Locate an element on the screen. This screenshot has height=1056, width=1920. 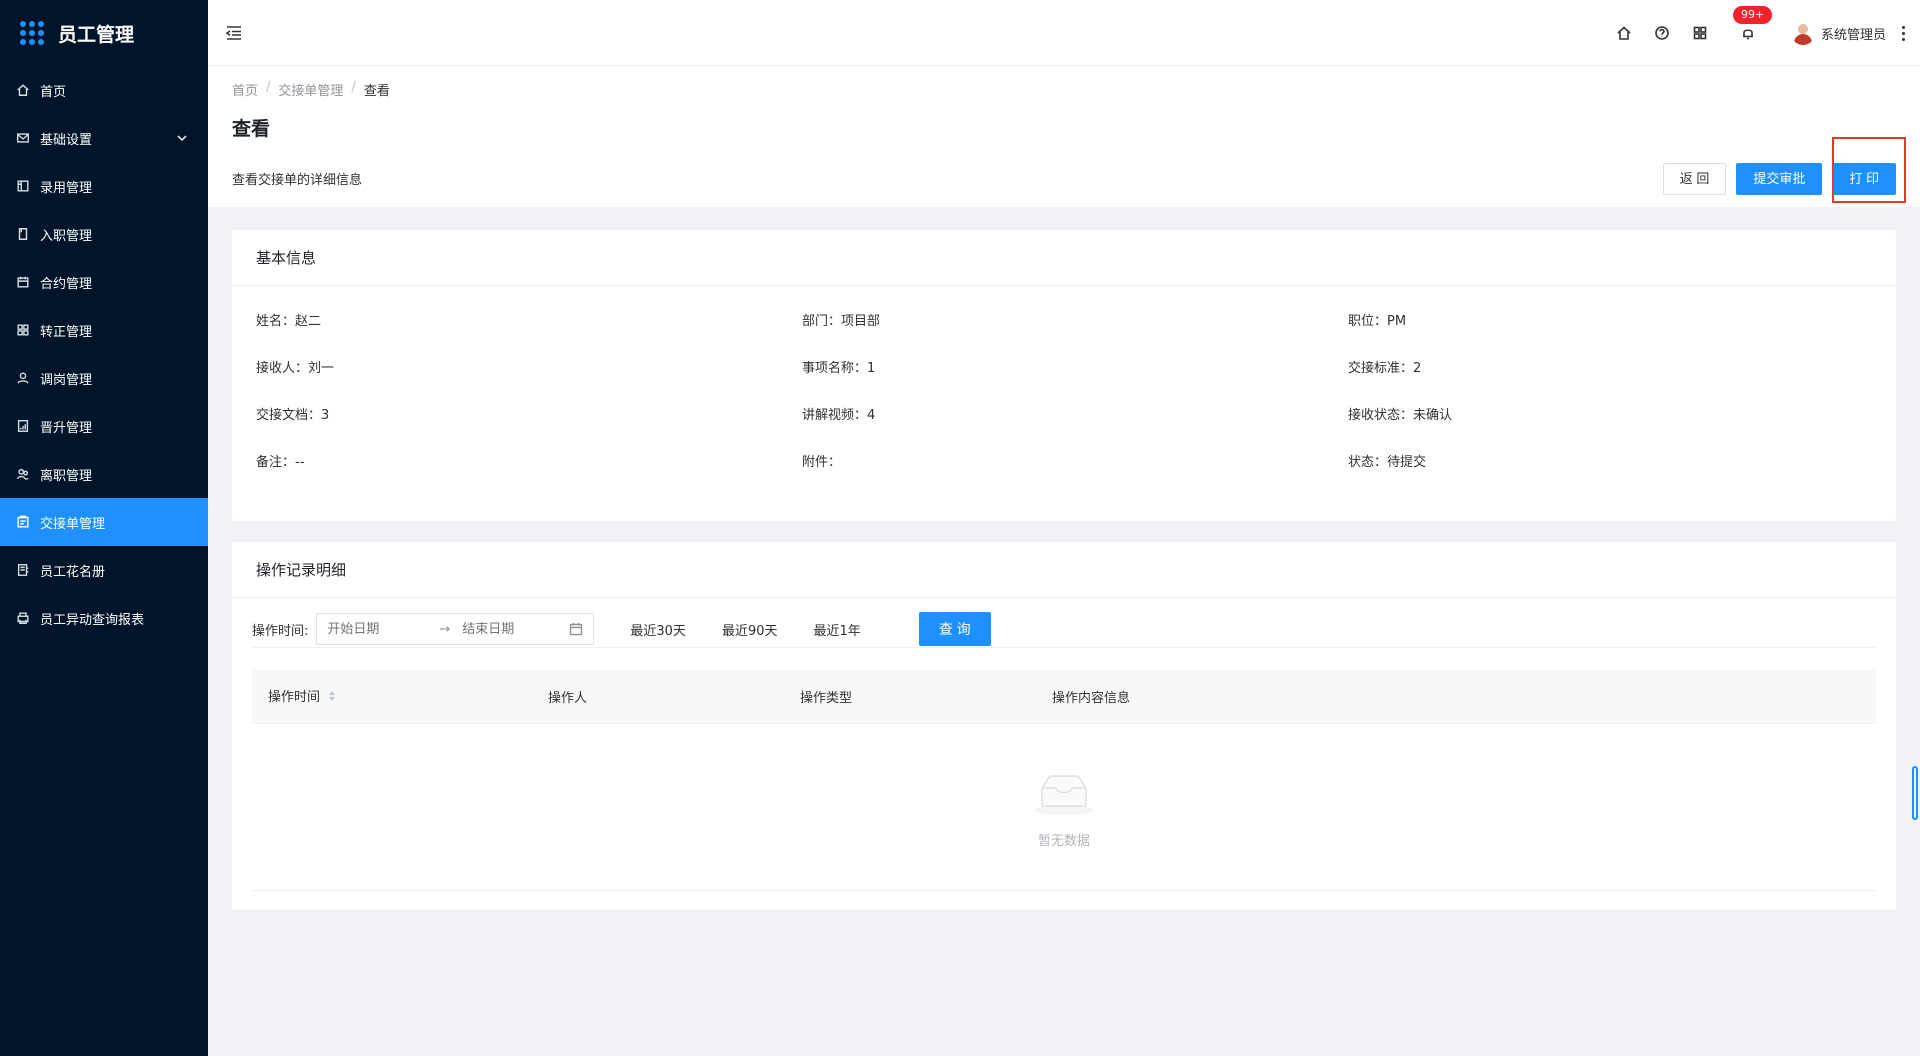
filter-row: 操作时间: → 最近30天 最近90天 最近1年 查 询 is located at coordinates (621, 629).